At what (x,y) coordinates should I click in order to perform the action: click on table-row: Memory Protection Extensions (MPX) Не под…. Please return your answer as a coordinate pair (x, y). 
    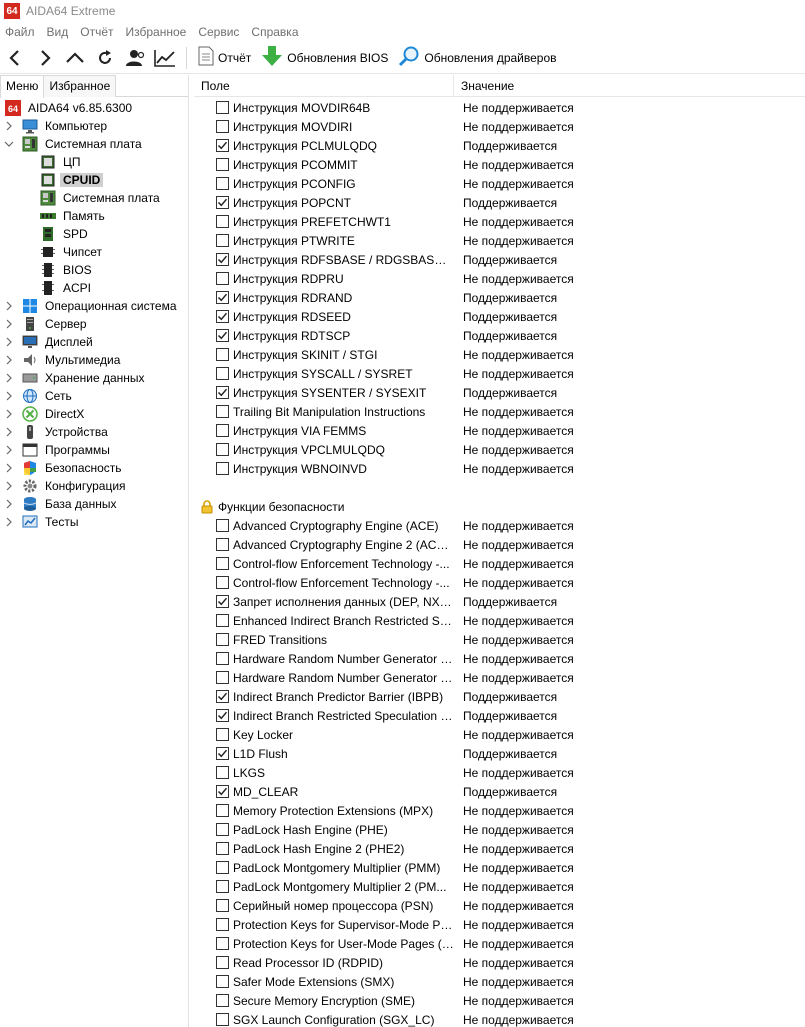
    Looking at the image, I should click on (499, 810).